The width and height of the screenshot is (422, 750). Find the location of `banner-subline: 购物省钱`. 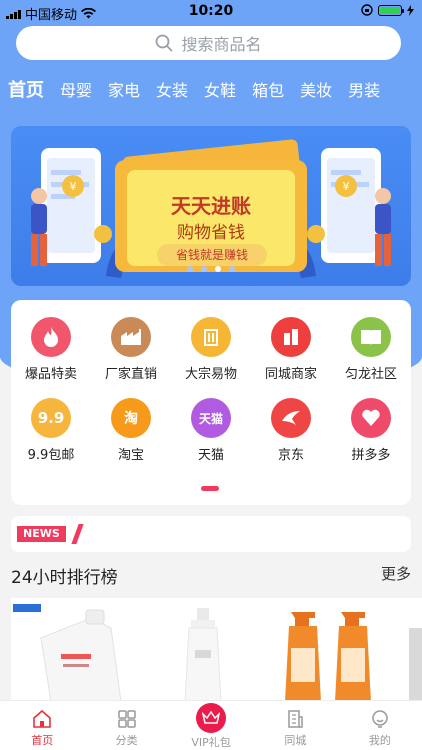

banner-subline: 购物省钱 is located at coordinates (211, 233).